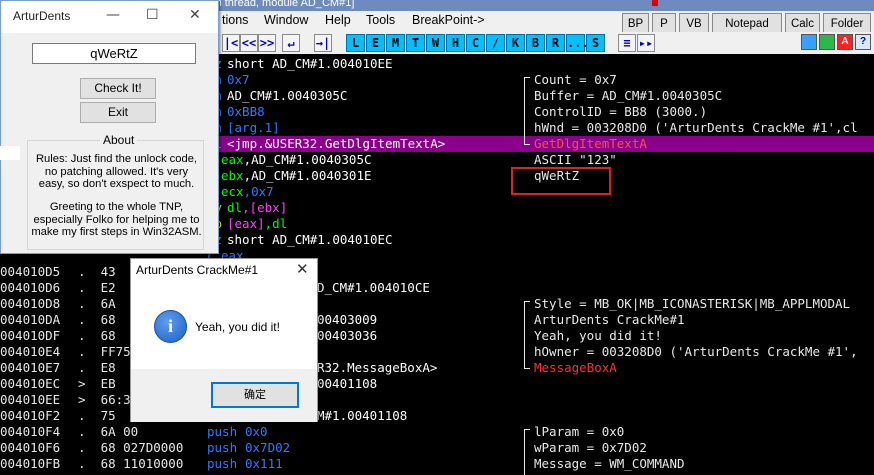 This screenshot has height=475, width=874. Describe the element at coordinates (827, 42) in the screenshot. I see `plugin-icon` at that location.